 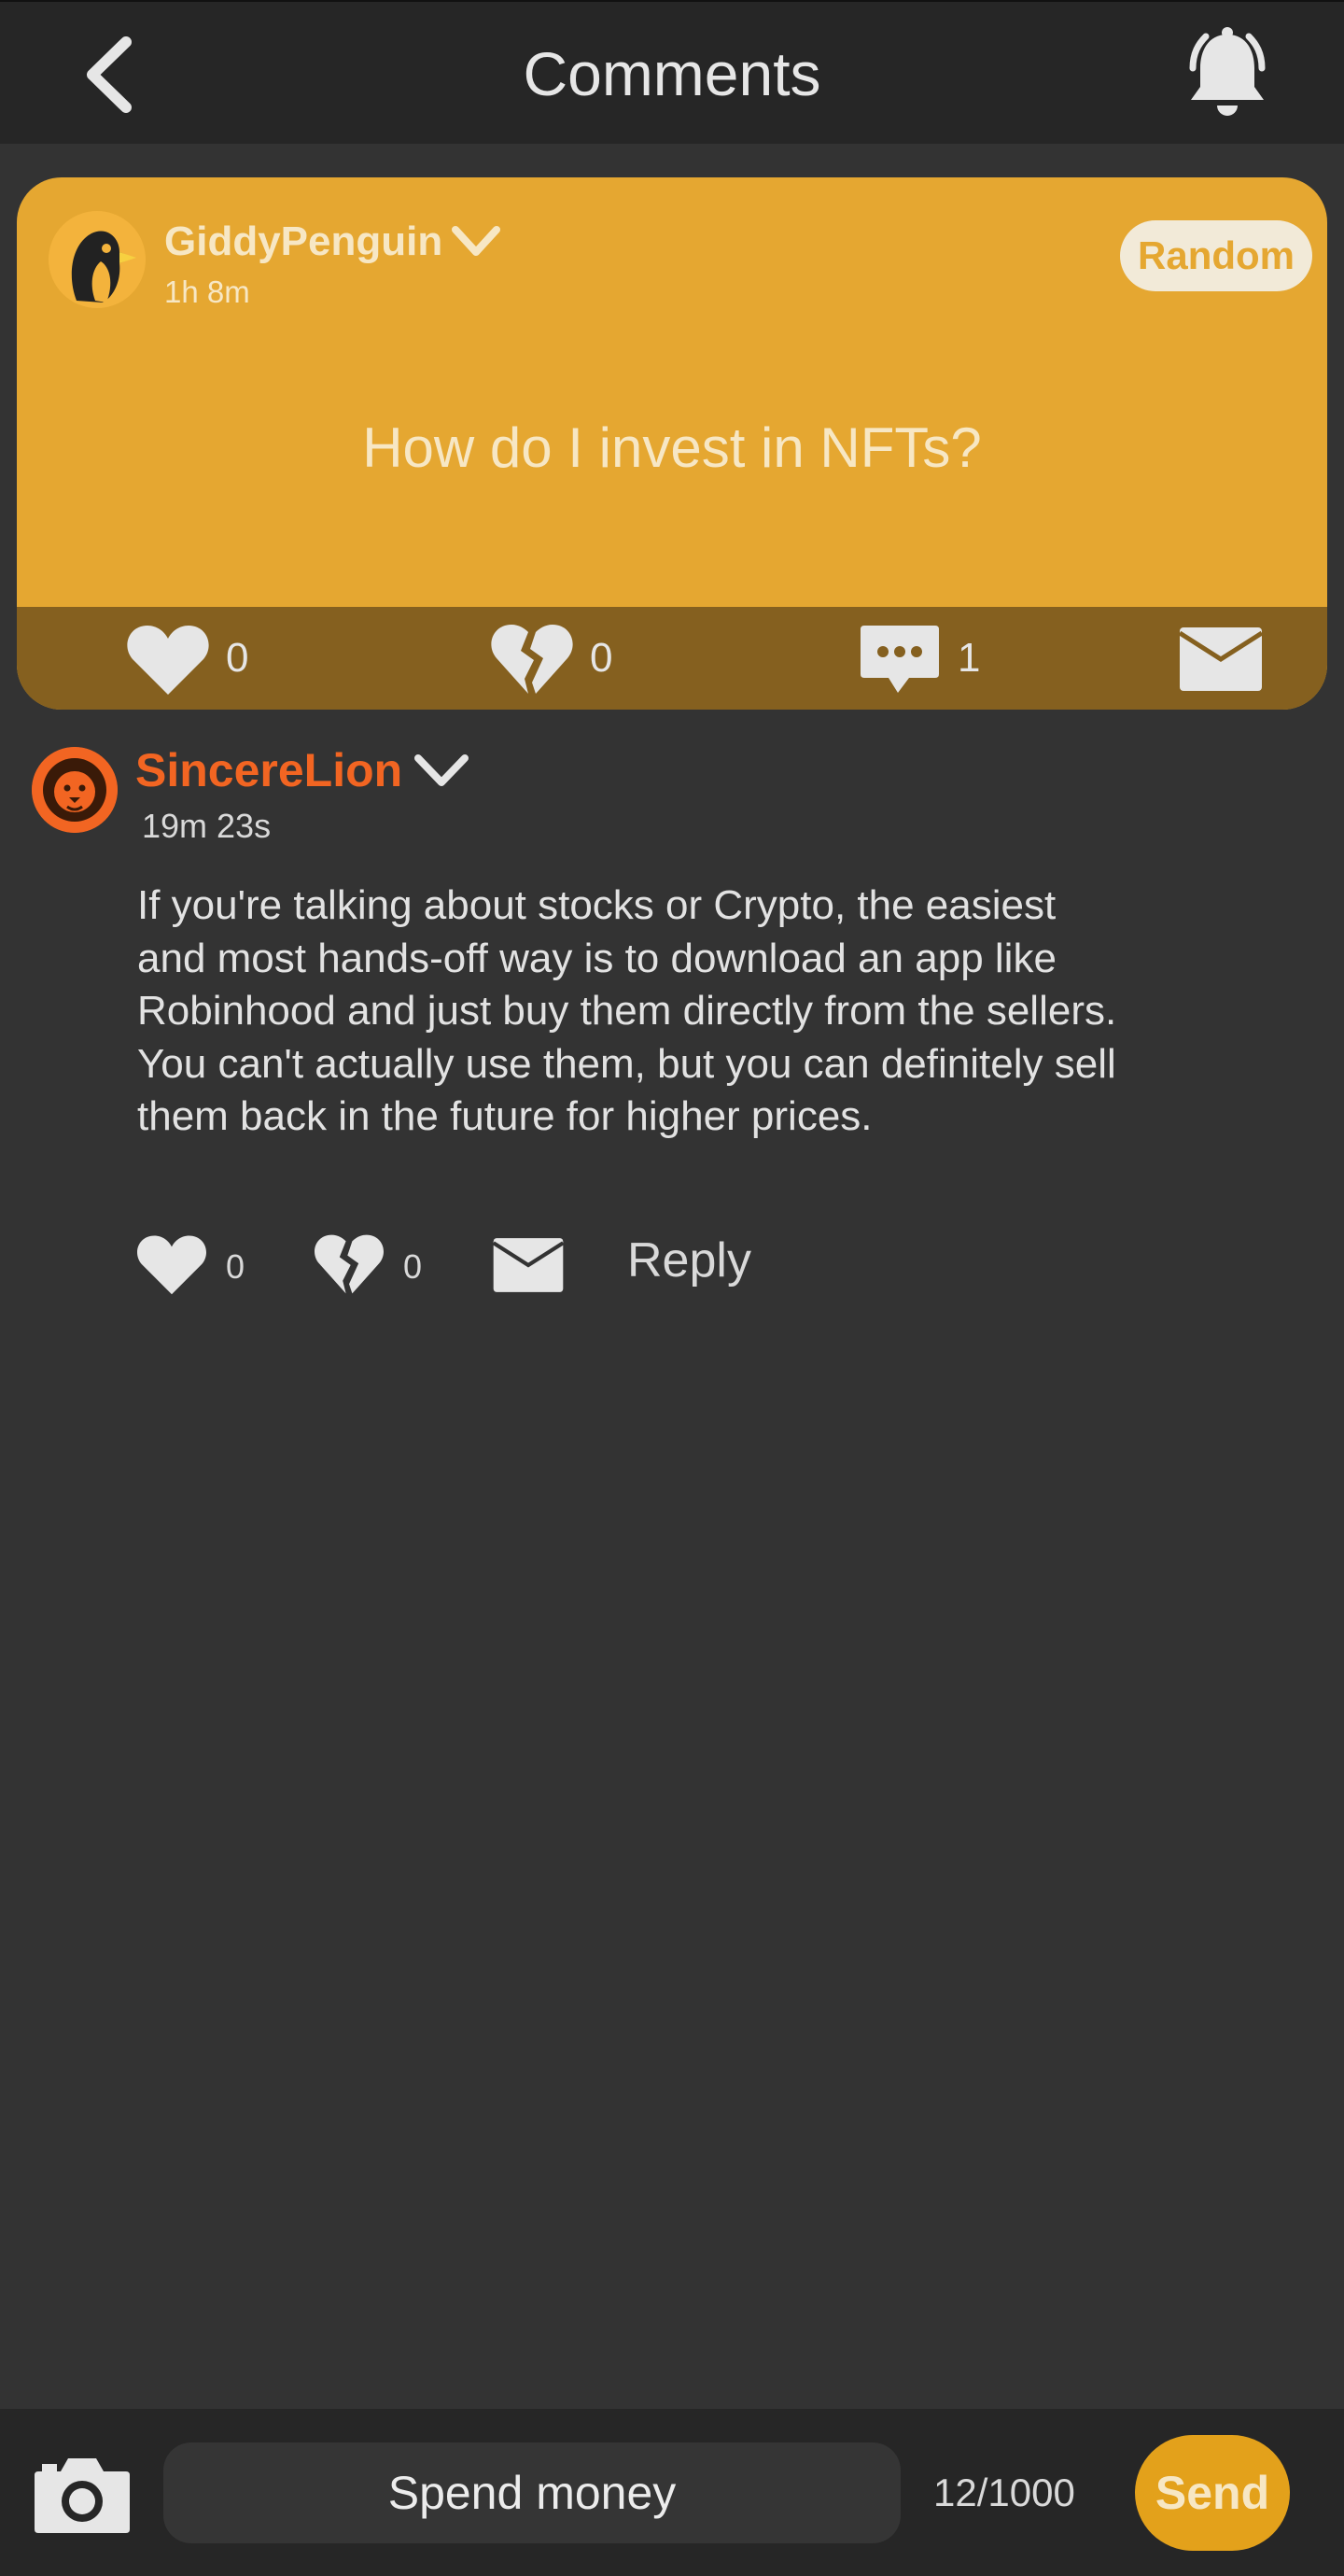 I want to click on comment-username: SincereLion, so click(x=268, y=770).